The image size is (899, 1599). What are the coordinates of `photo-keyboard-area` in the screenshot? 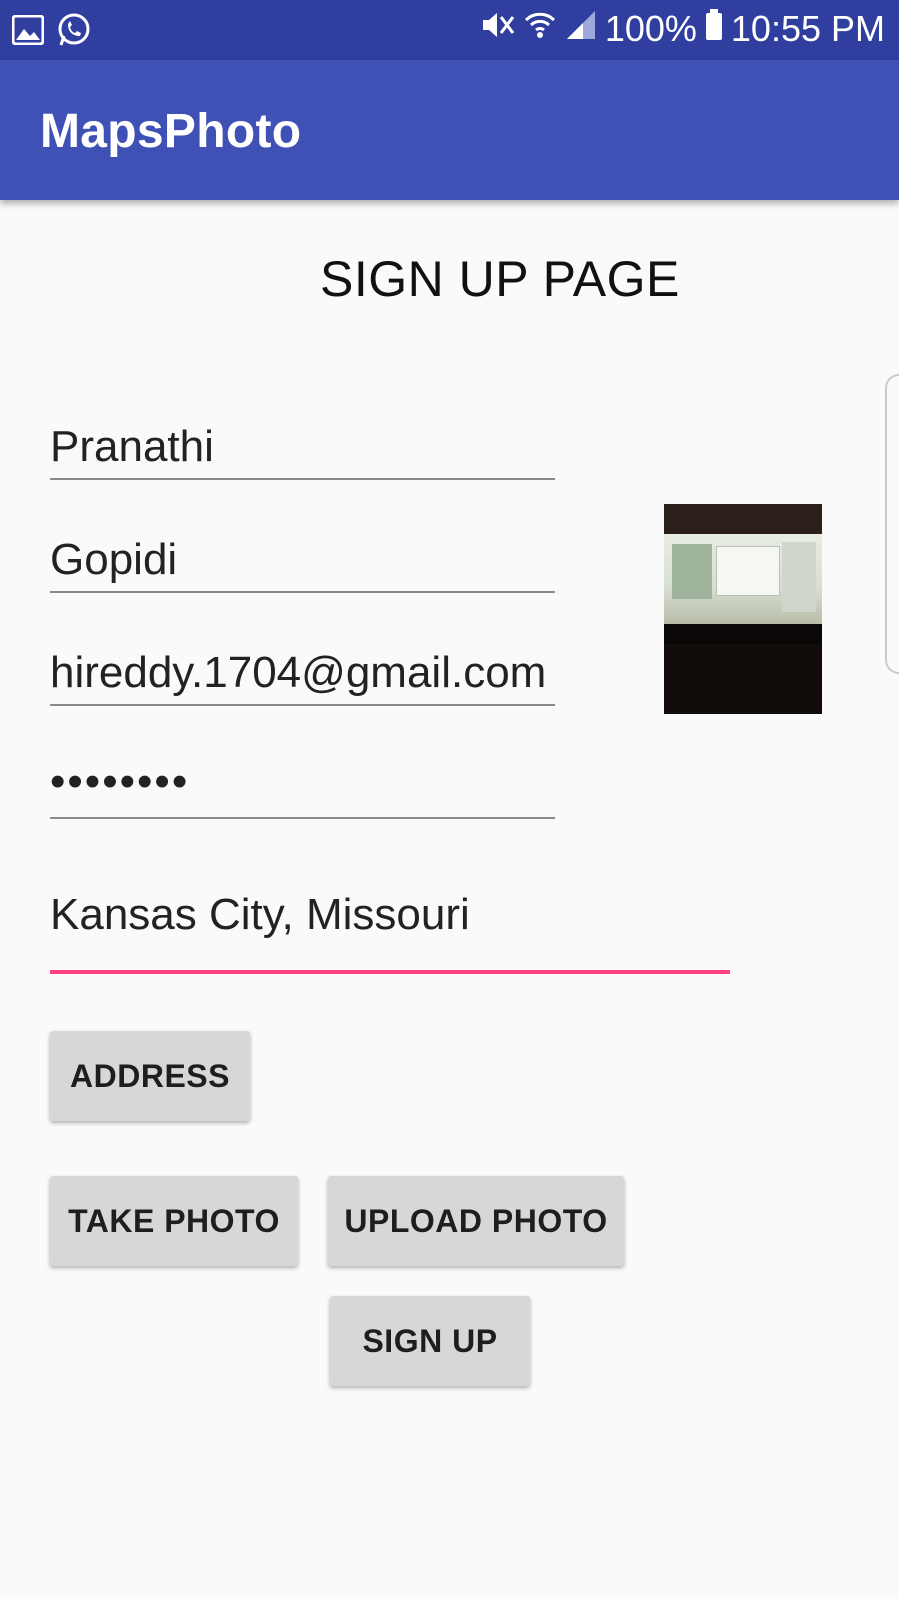 It's located at (743, 679).